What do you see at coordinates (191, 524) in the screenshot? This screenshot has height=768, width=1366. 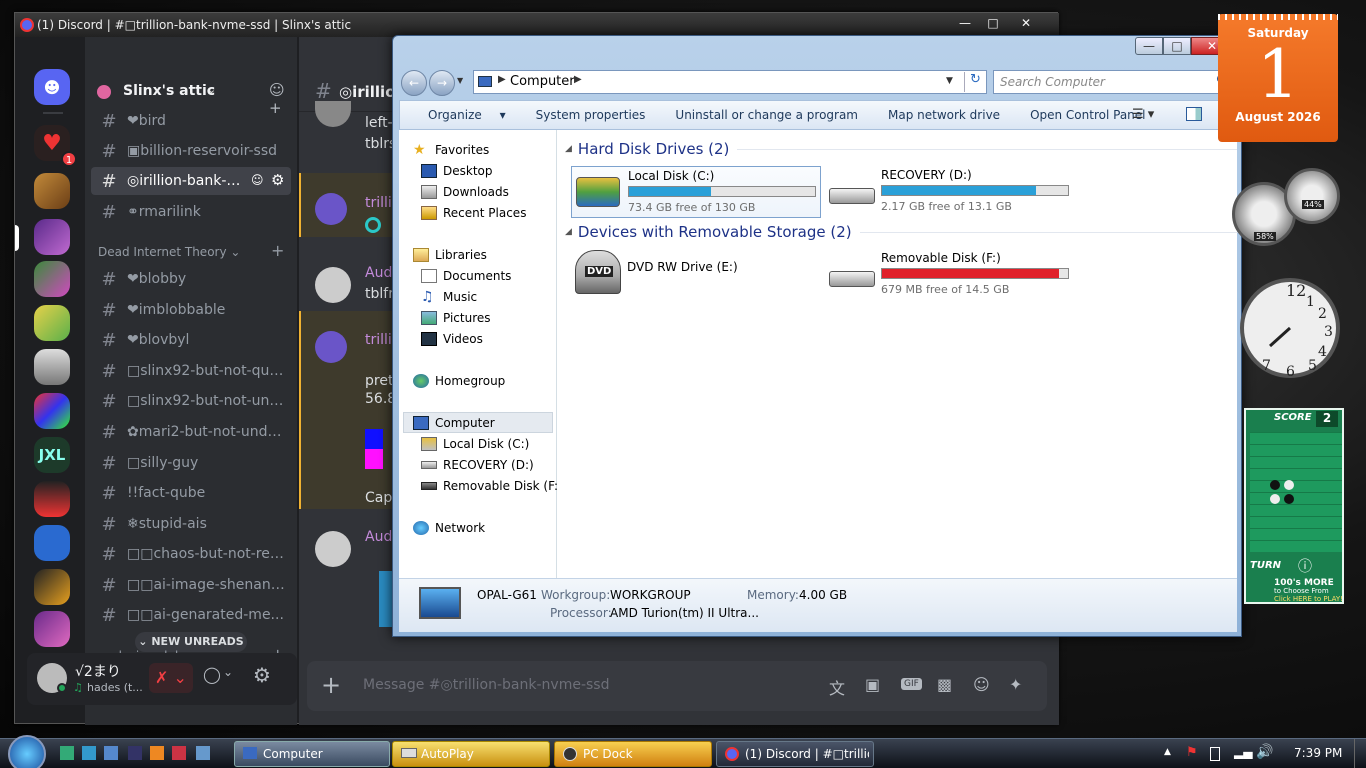 I see `channel-item-stupid-ais: # ❄stupid-ais` at bounding box center [191, 524].